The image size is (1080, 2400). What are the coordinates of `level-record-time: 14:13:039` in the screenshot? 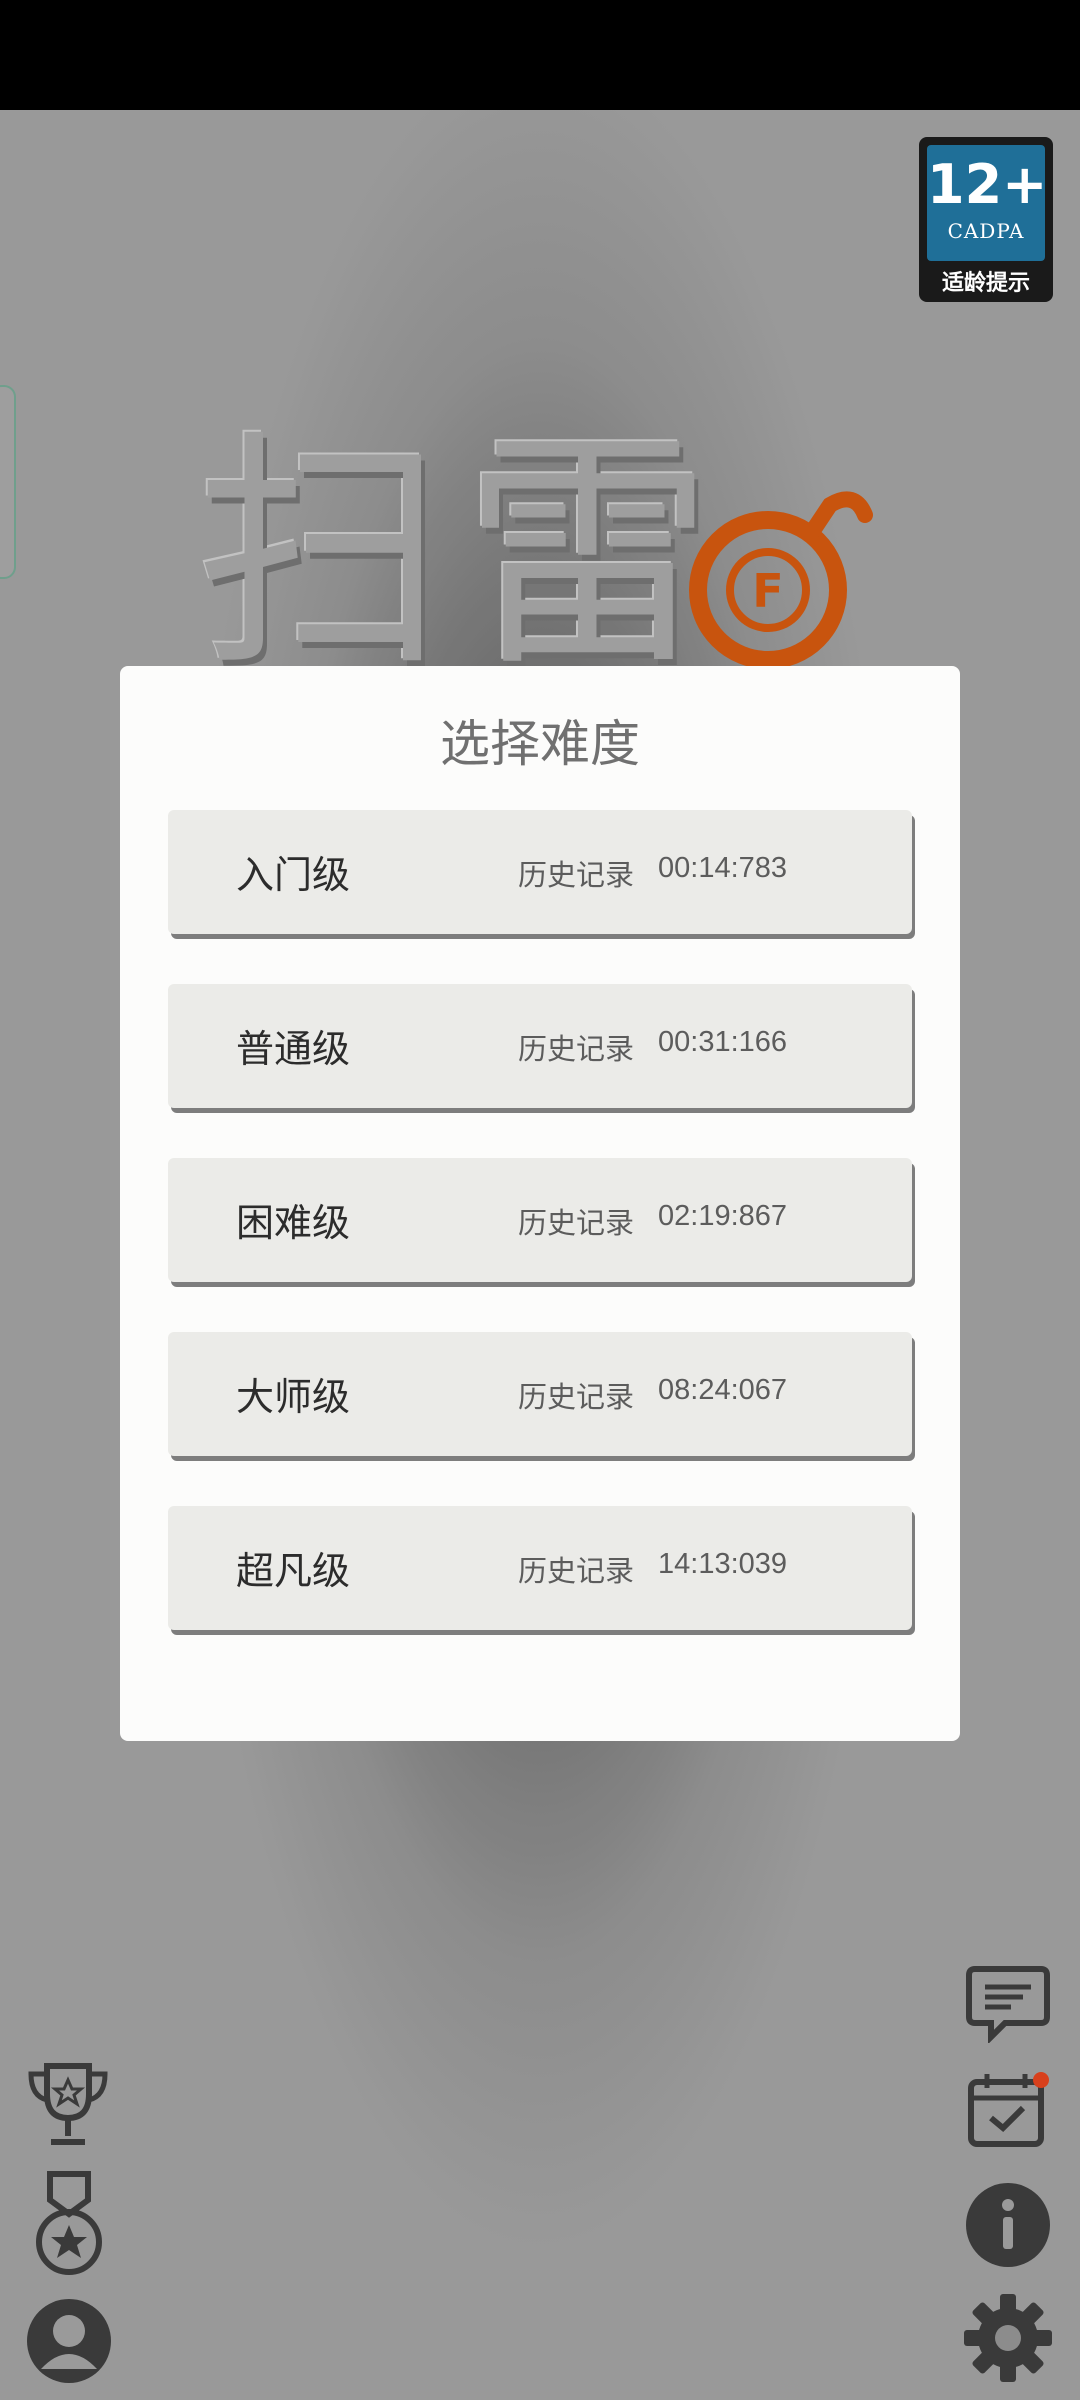 It's located at (723, 1564).